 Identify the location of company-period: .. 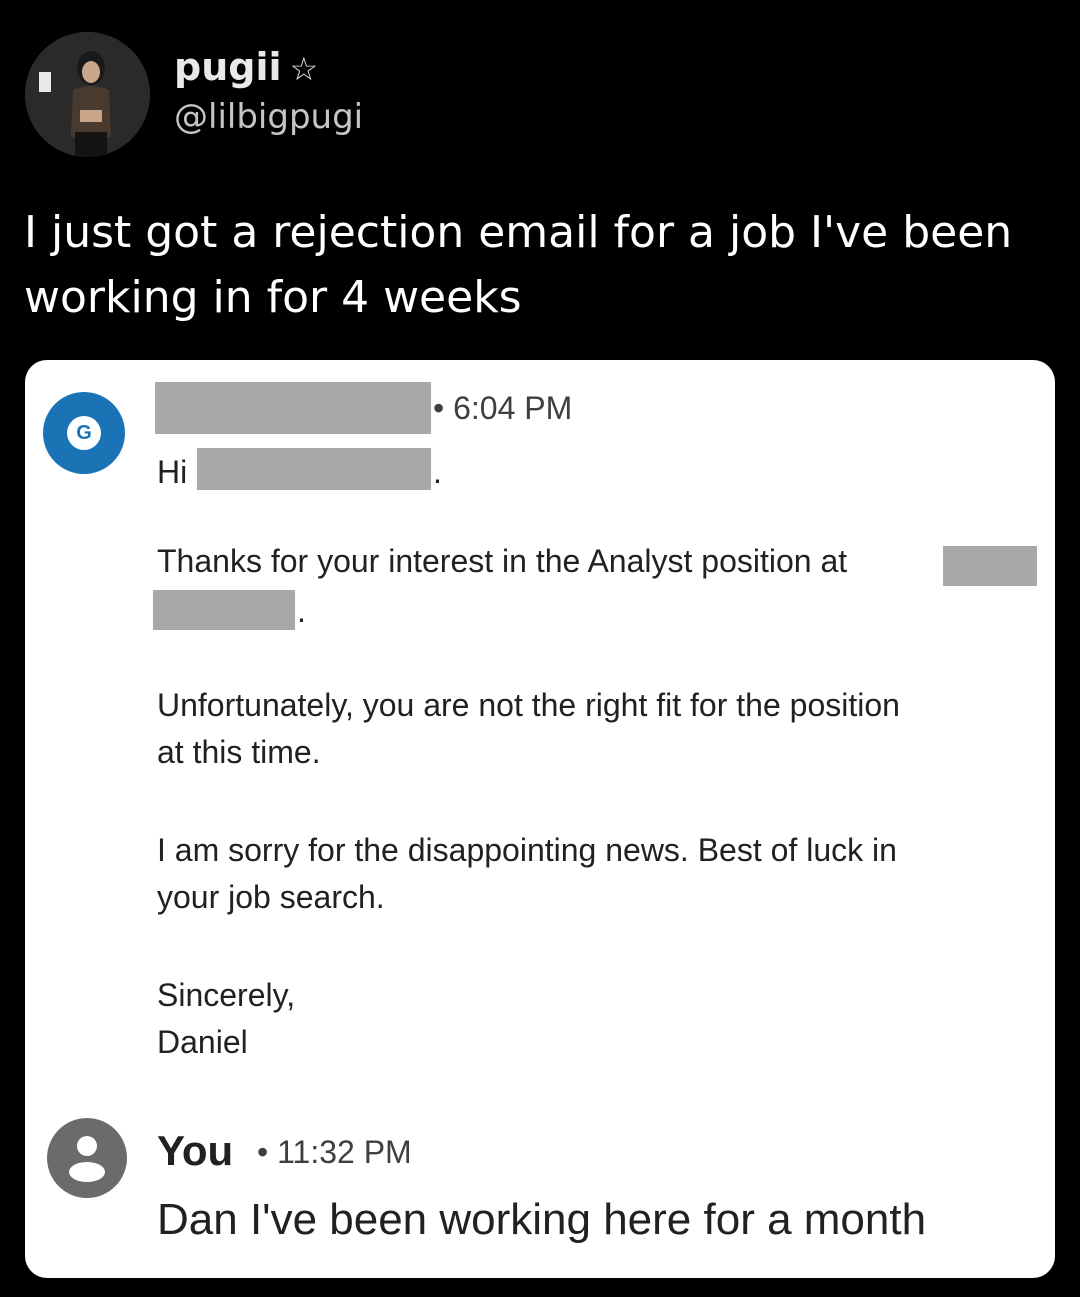
(301, 611).